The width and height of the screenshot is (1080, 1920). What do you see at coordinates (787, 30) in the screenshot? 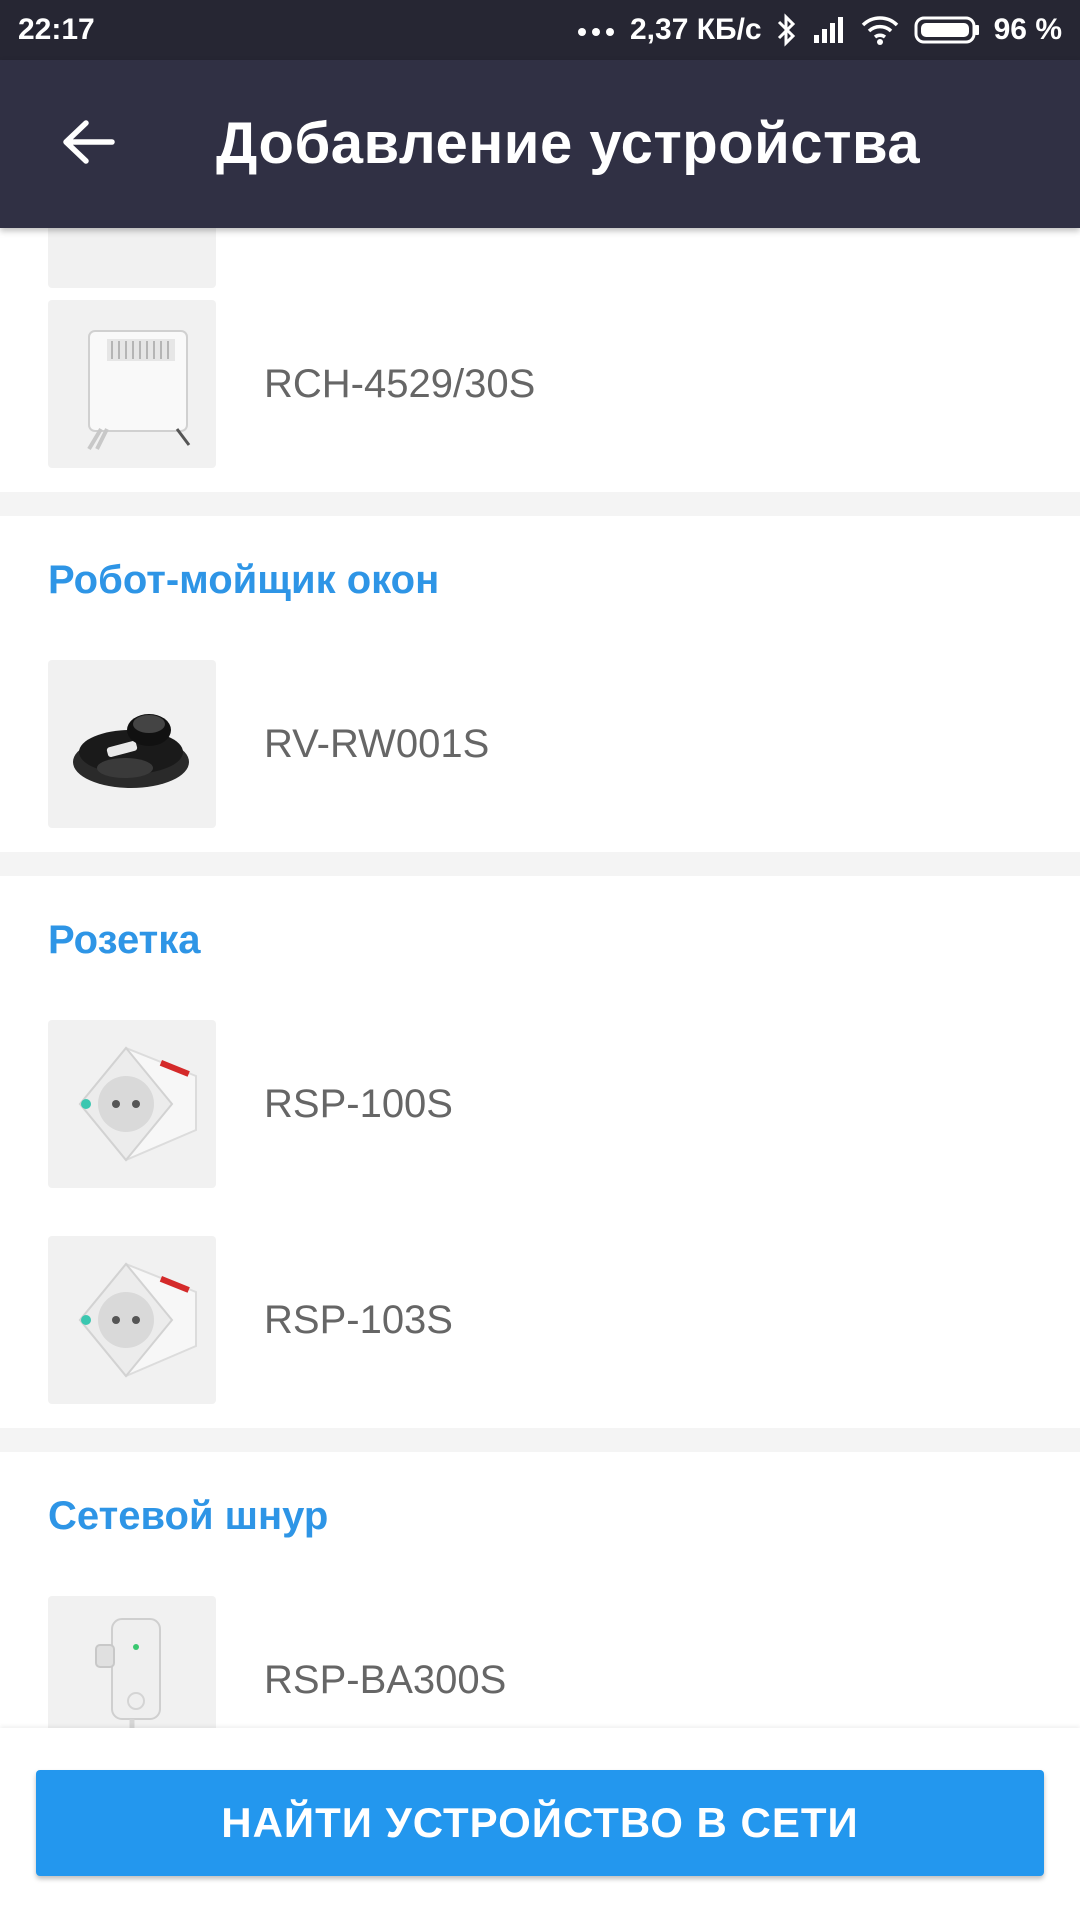
I see `bluetooth-icon` at bounding box center [787, 30].